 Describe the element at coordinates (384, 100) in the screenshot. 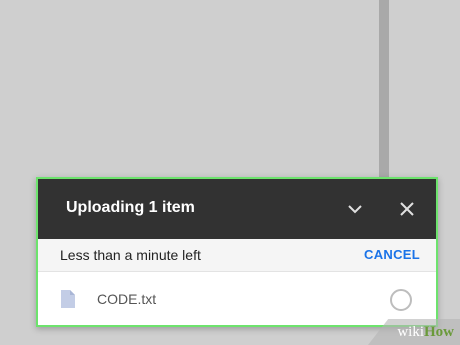

I see `scrollbar` at that location.